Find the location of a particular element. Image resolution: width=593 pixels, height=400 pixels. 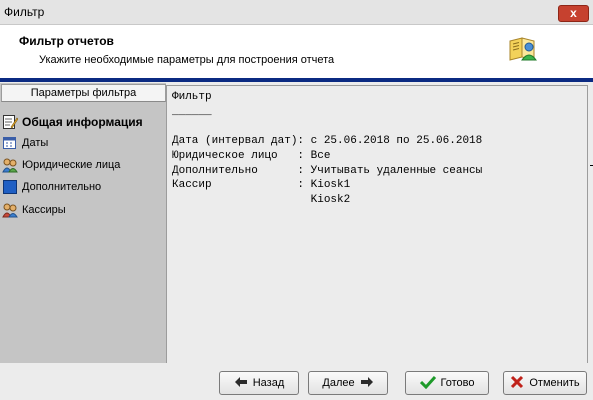

sidebar-item-label: Общая информация is located at coordinates (82, 122).